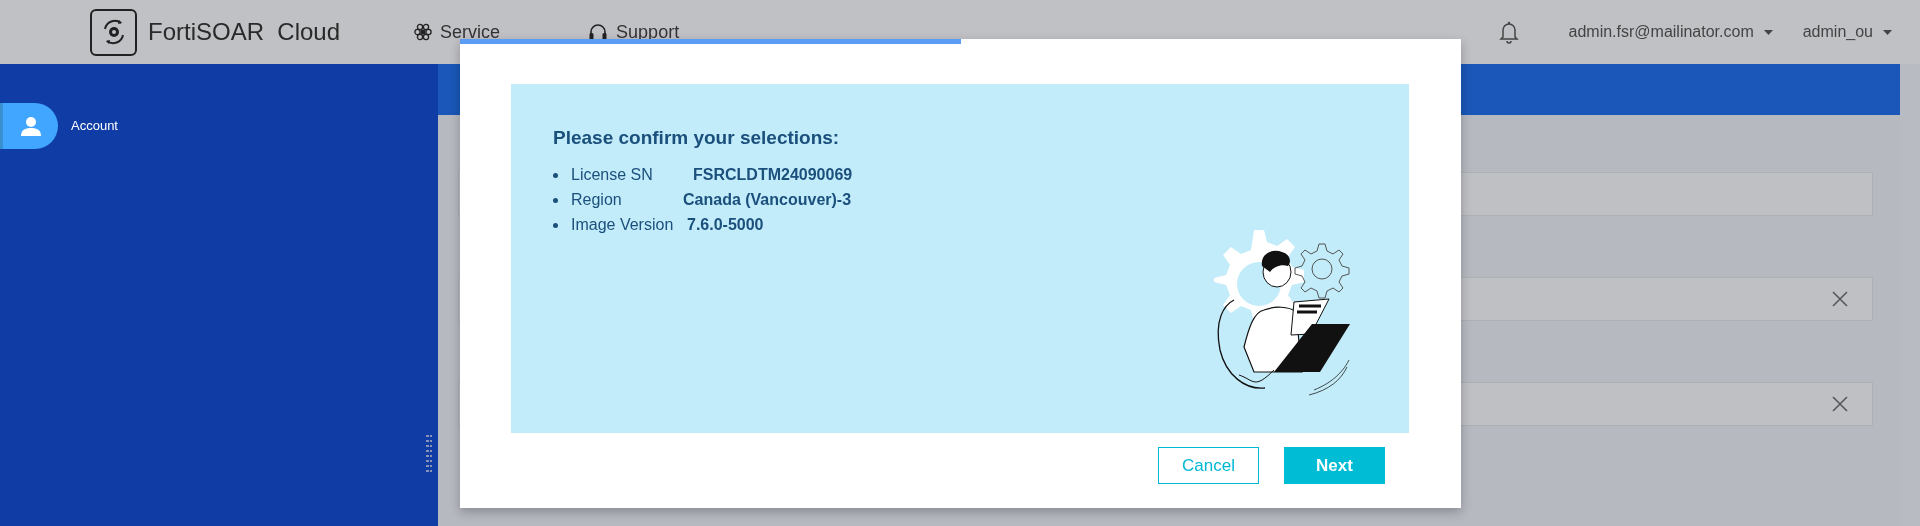 This screenshot has width=1920, height=526. I want to click on user-menu: admin.fsr@mailinator.com, so click(1670, 32).